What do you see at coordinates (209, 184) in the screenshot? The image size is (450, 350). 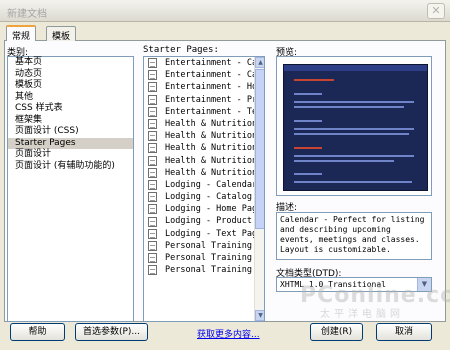 I see `list-item-label: Lodging - Calendar` at bounding box center [209, 184].